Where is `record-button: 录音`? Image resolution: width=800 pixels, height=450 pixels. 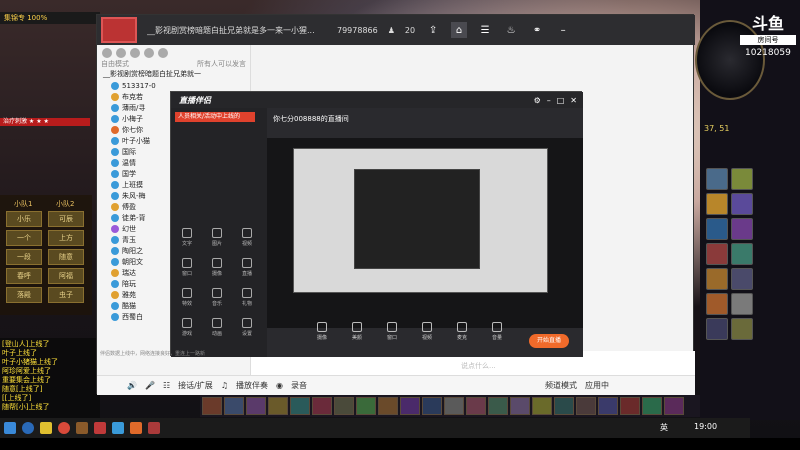 record-button: 录音 is located at coordinates (299, 385).